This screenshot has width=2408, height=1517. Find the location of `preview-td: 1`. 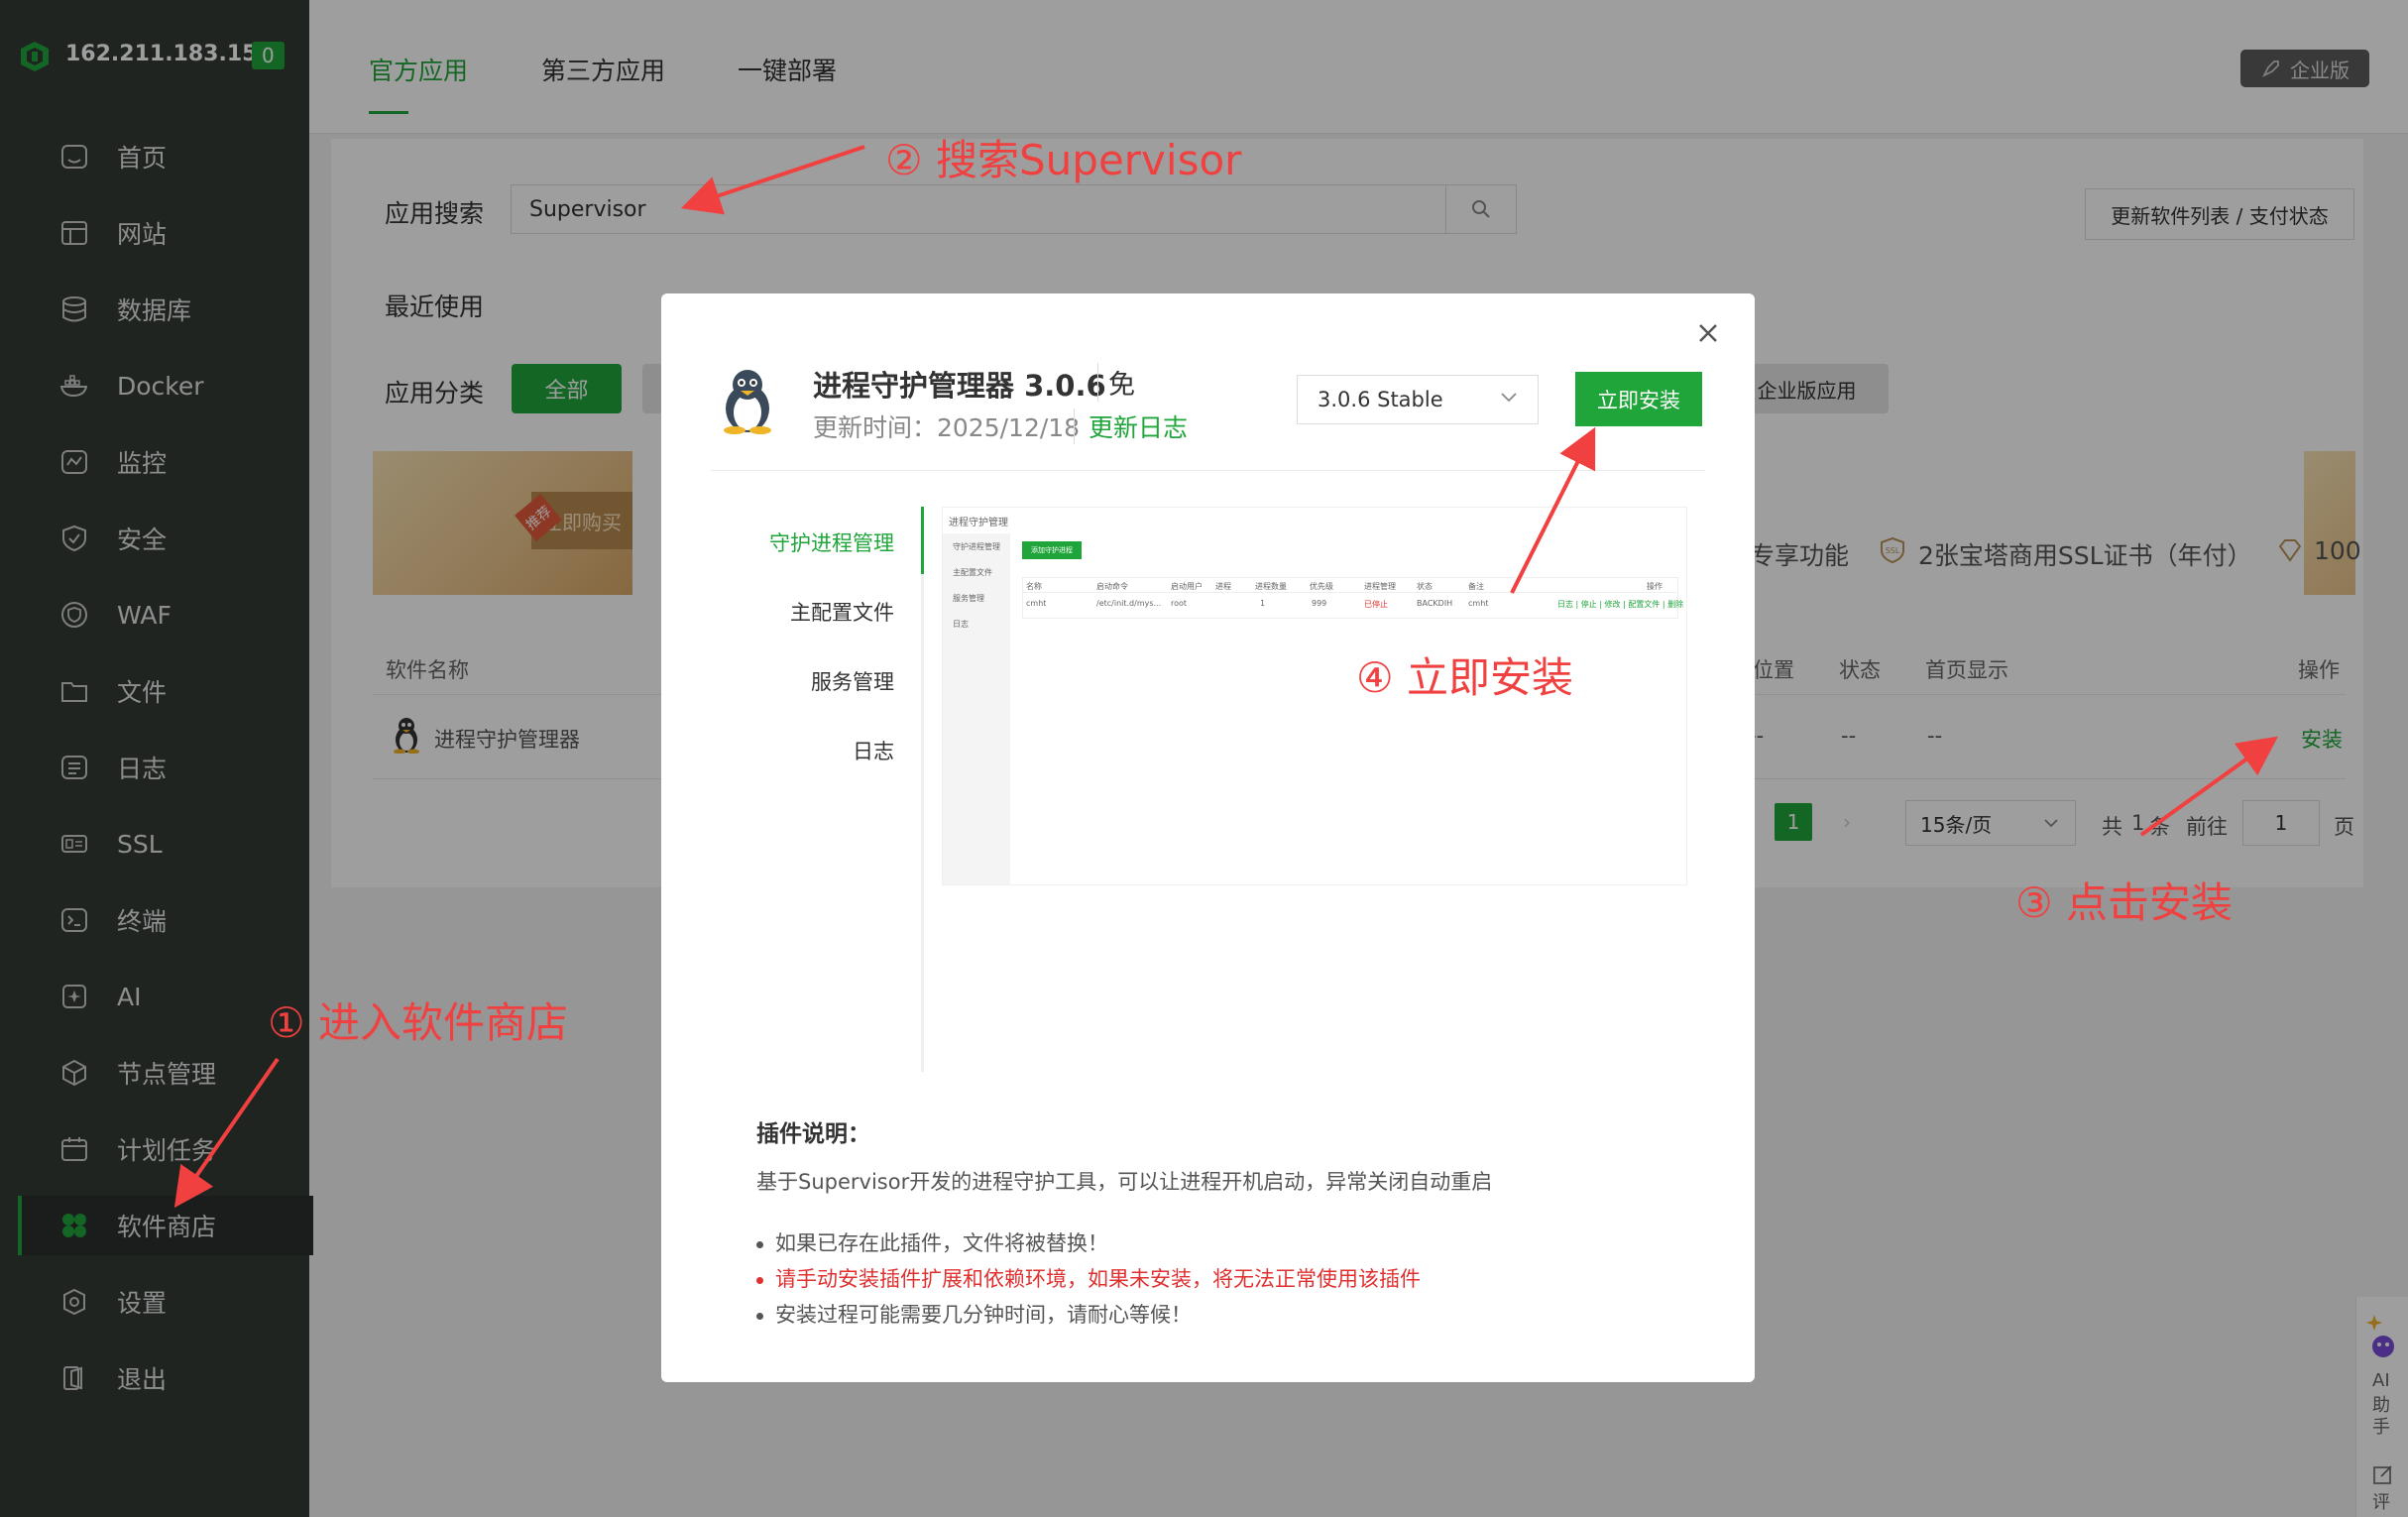

preview-td: 1 is located at coordinates (1263, 604).